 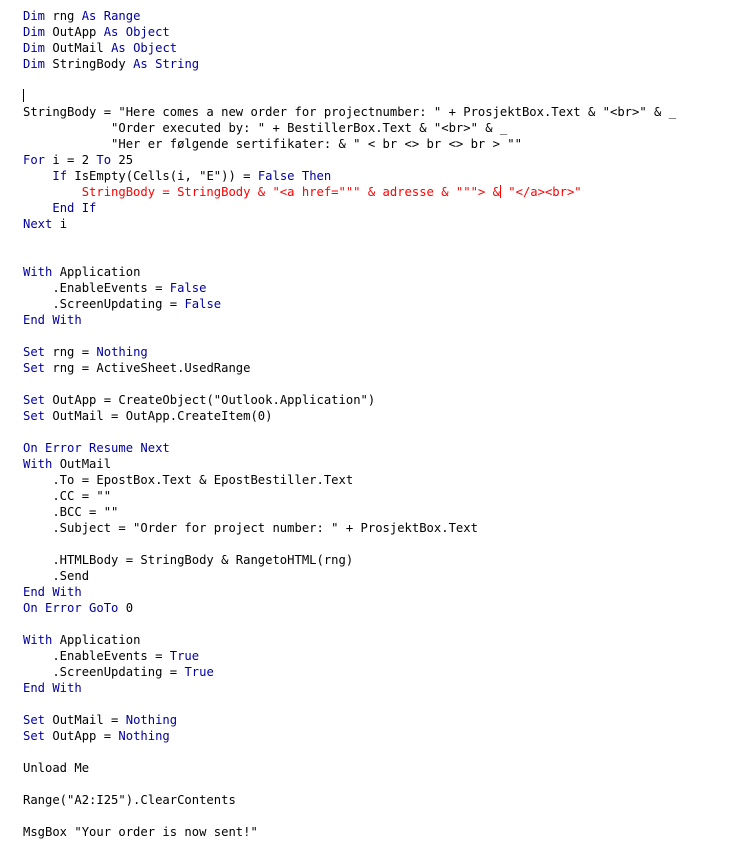 I want to click on code-keyword: Dim, so click(x=34, y=48).